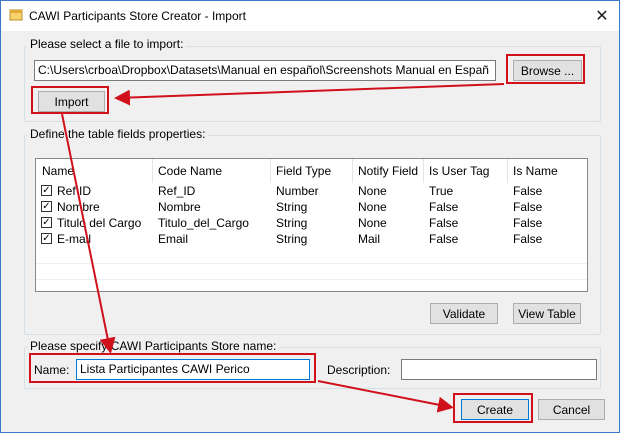 The height and width of the screenshot is (433, 620). What do you see at coordinates (385, 396) in the screenshot?
I see `arrow-name-to-create` at bounding box center [385, 396].